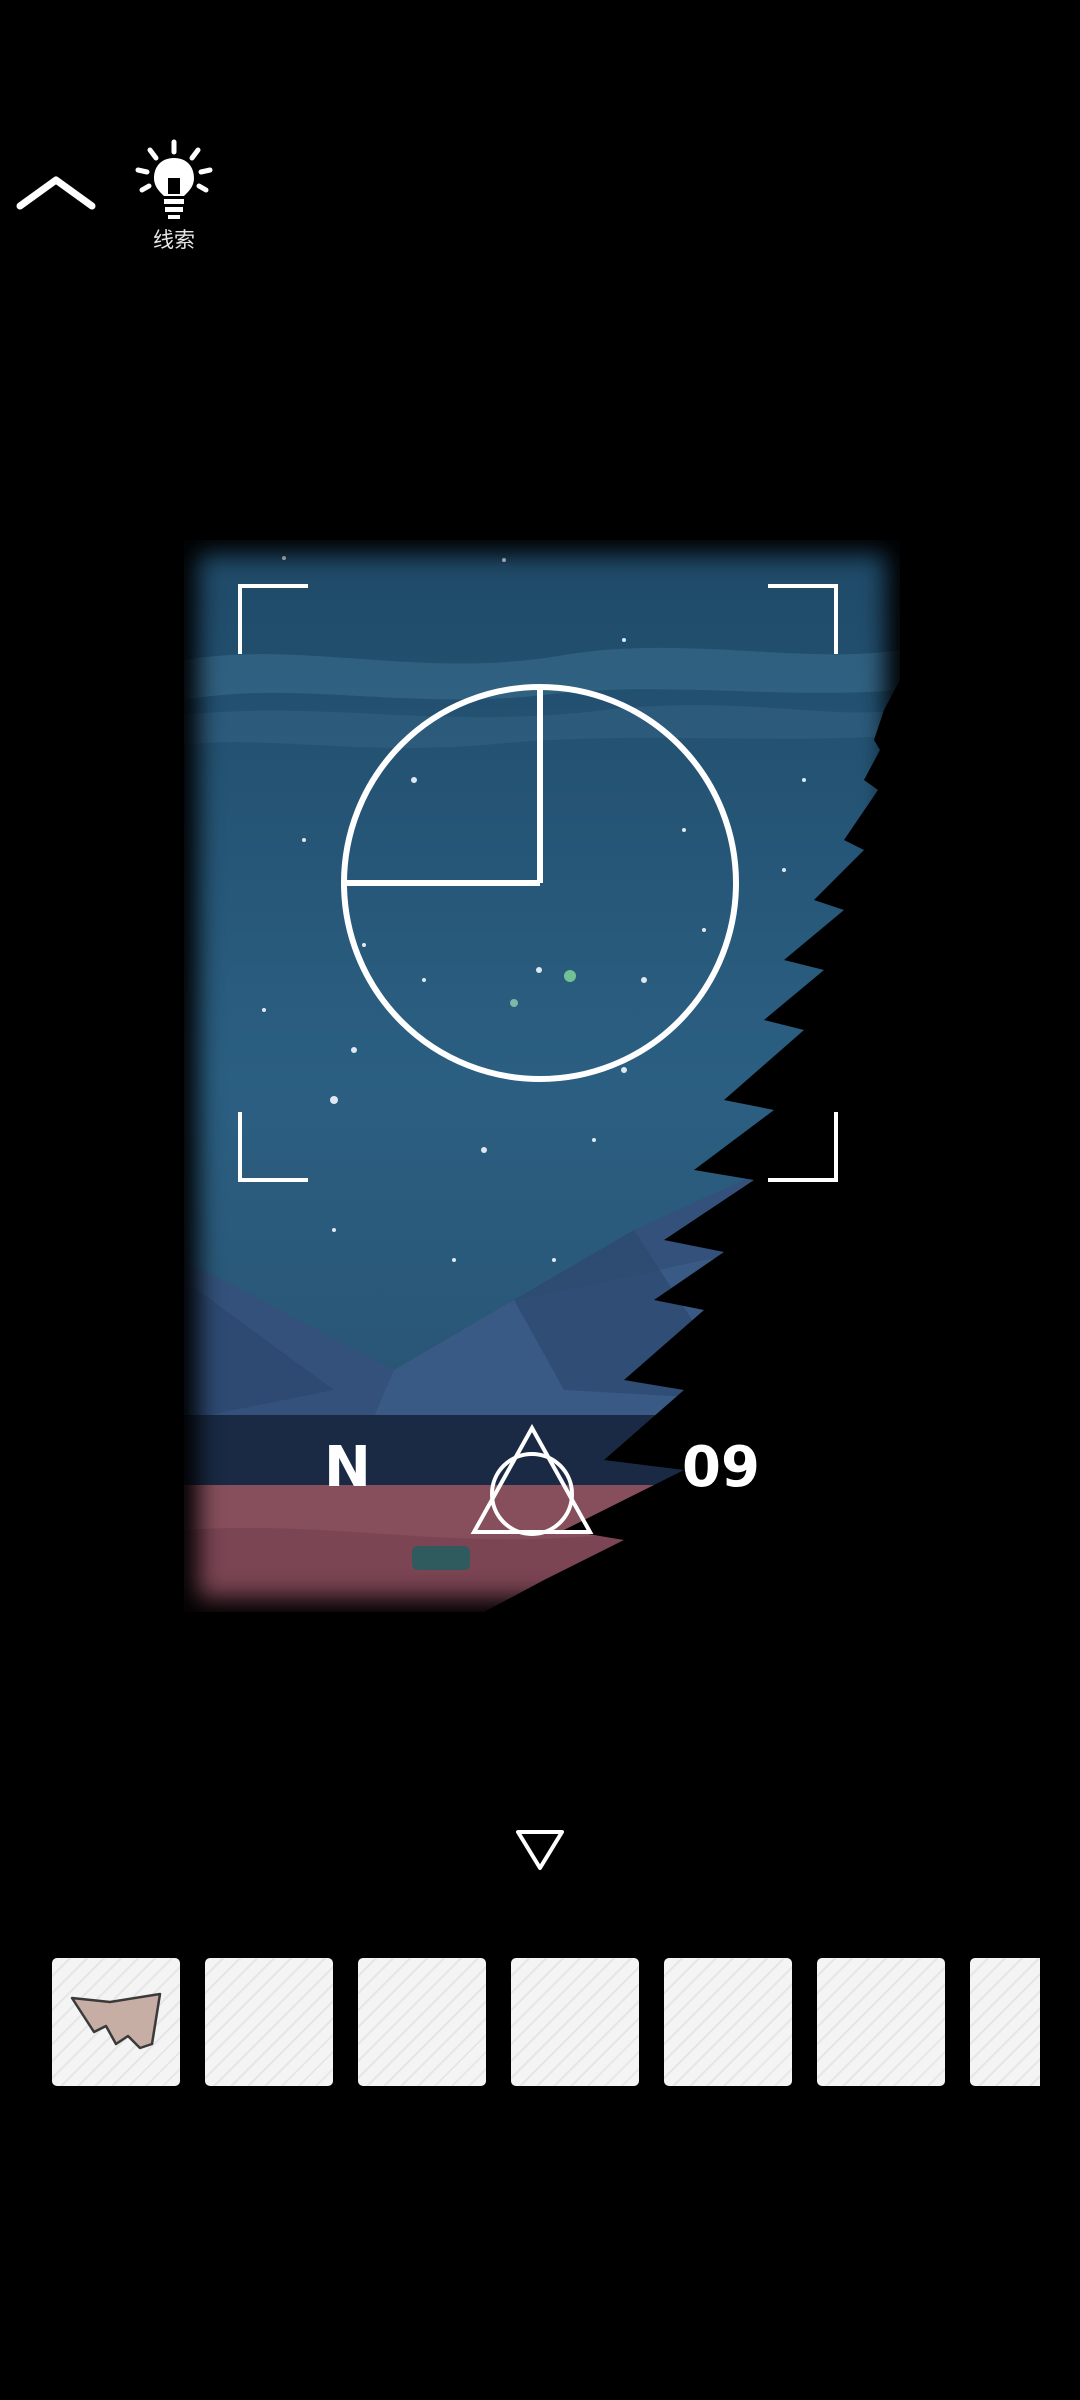 The width and height of the screenshot is (1080, 2400). I want to click on corner-bracket-bottom-left, so click(273, 1147).